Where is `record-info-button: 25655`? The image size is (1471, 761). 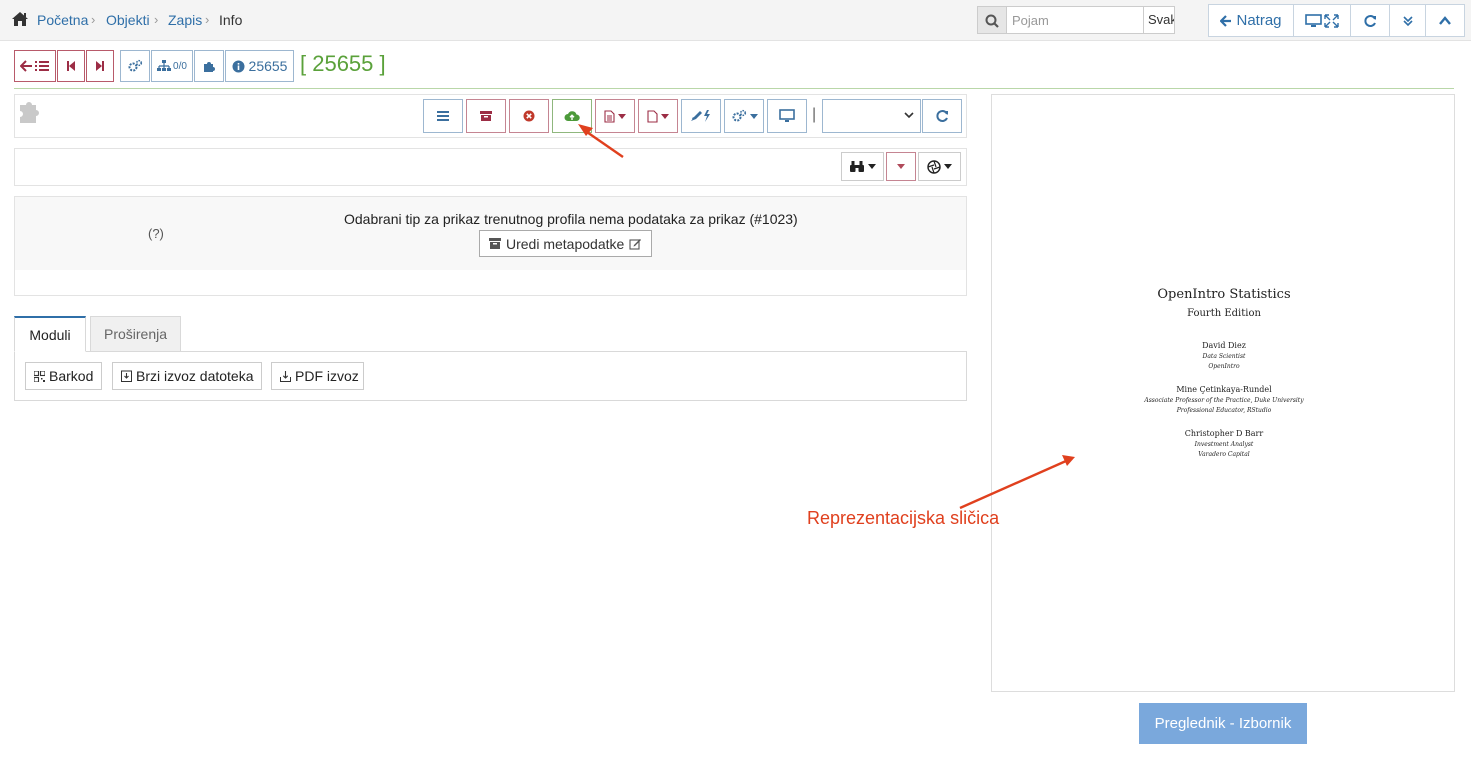
record-info-button: 25655 is located at coordinates (259, 66).